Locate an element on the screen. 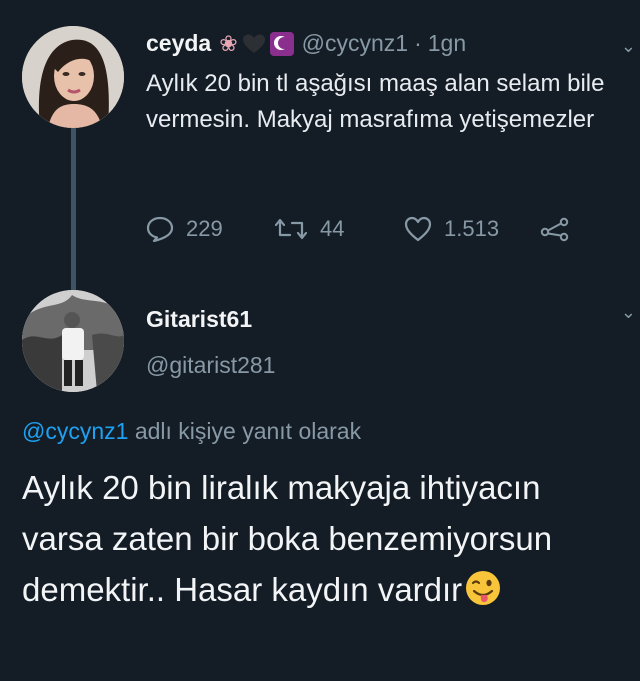 The height and width of the screenshot is (681, 640). share-button is located at coordinates (561, 229).